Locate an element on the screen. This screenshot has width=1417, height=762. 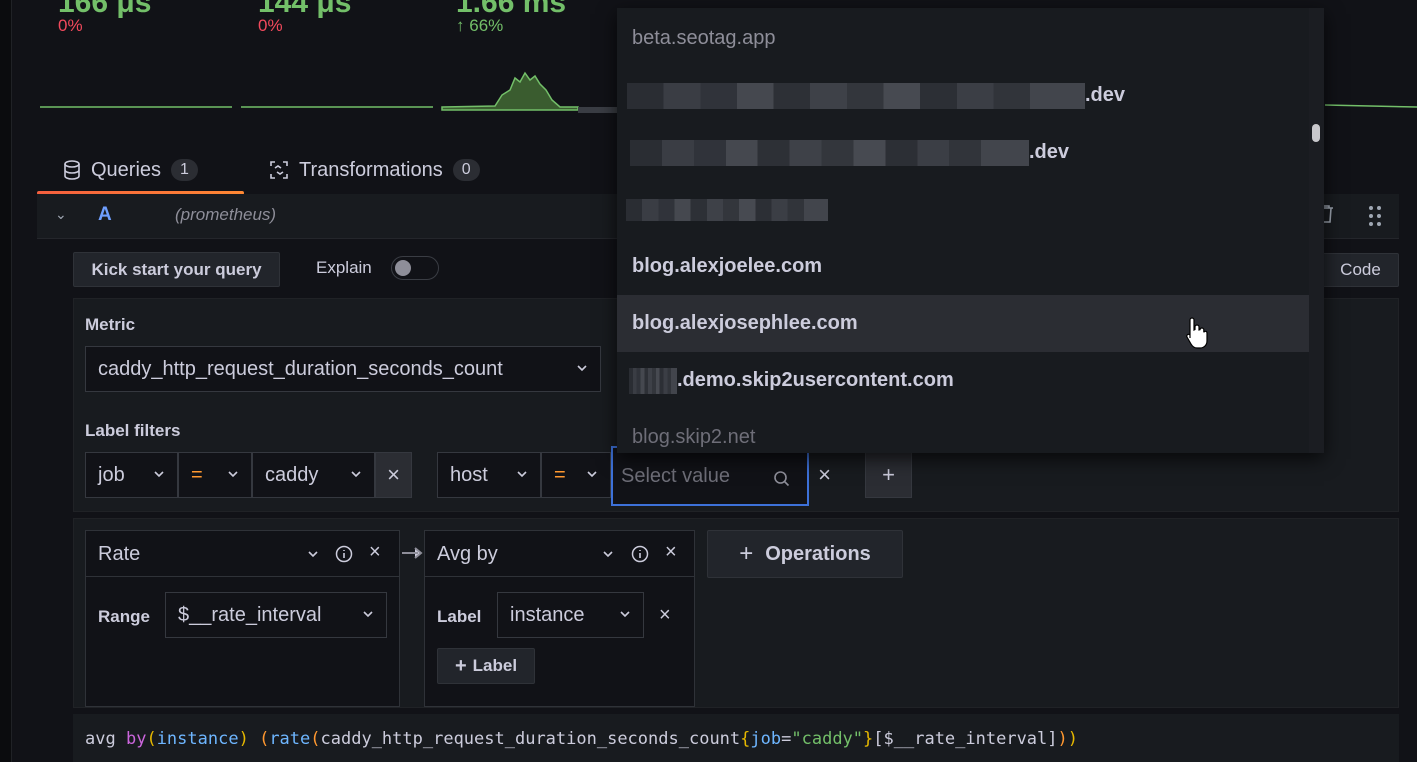
option-text: blog.alexjosephlee.com is located at coordinates (745, 323).